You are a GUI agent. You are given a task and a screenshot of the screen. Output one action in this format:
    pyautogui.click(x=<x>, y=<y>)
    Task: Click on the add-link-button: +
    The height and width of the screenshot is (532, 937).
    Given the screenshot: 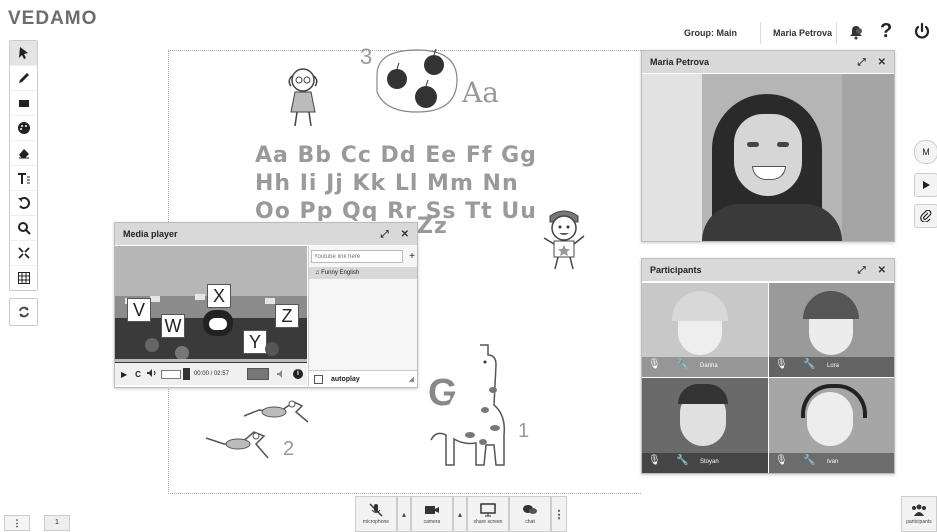 What is the action you would take?
    pyautogui.click(x=412, y=256)
    